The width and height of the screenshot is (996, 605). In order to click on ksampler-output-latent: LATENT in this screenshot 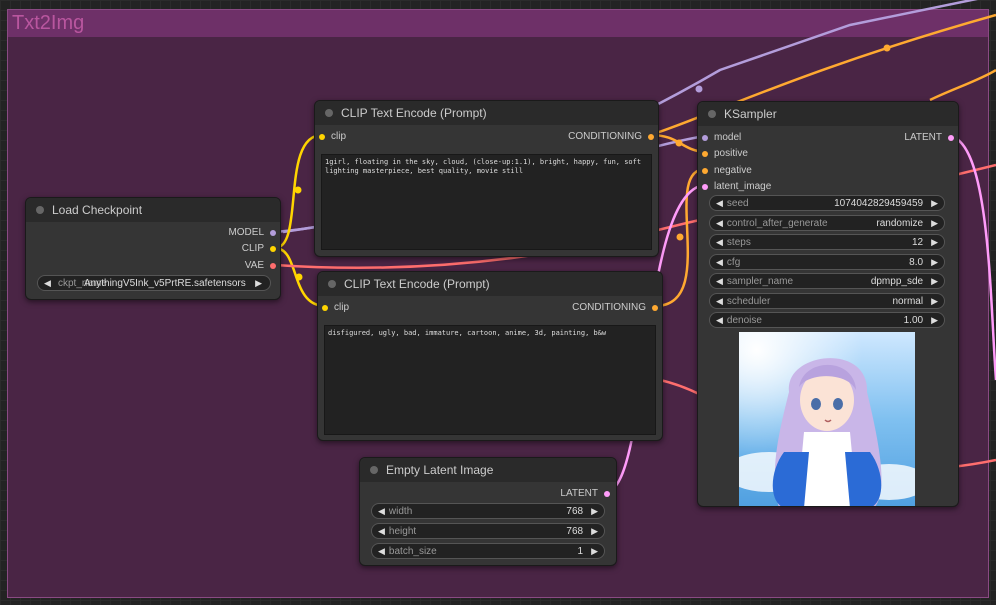, I will do `click(929, 137)`.